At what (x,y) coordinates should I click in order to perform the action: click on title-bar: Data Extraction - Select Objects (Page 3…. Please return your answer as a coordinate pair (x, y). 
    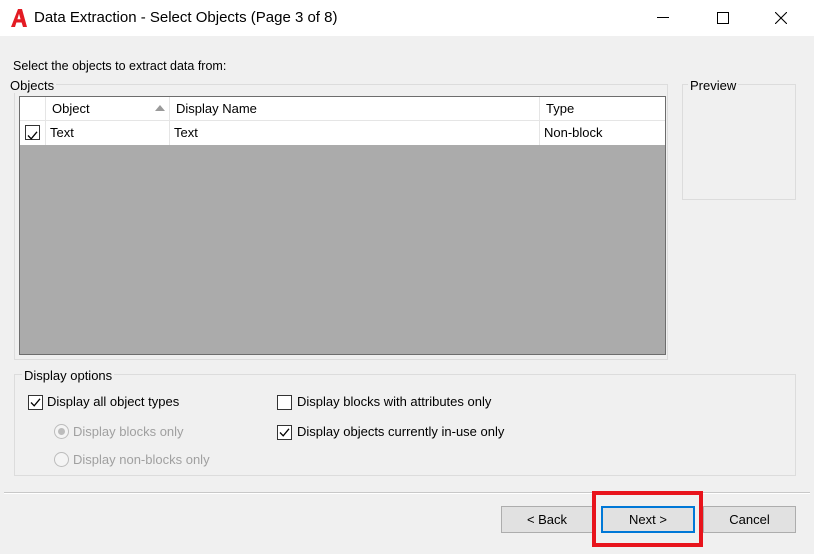
    Looking at the image, I should click on (407, 18).